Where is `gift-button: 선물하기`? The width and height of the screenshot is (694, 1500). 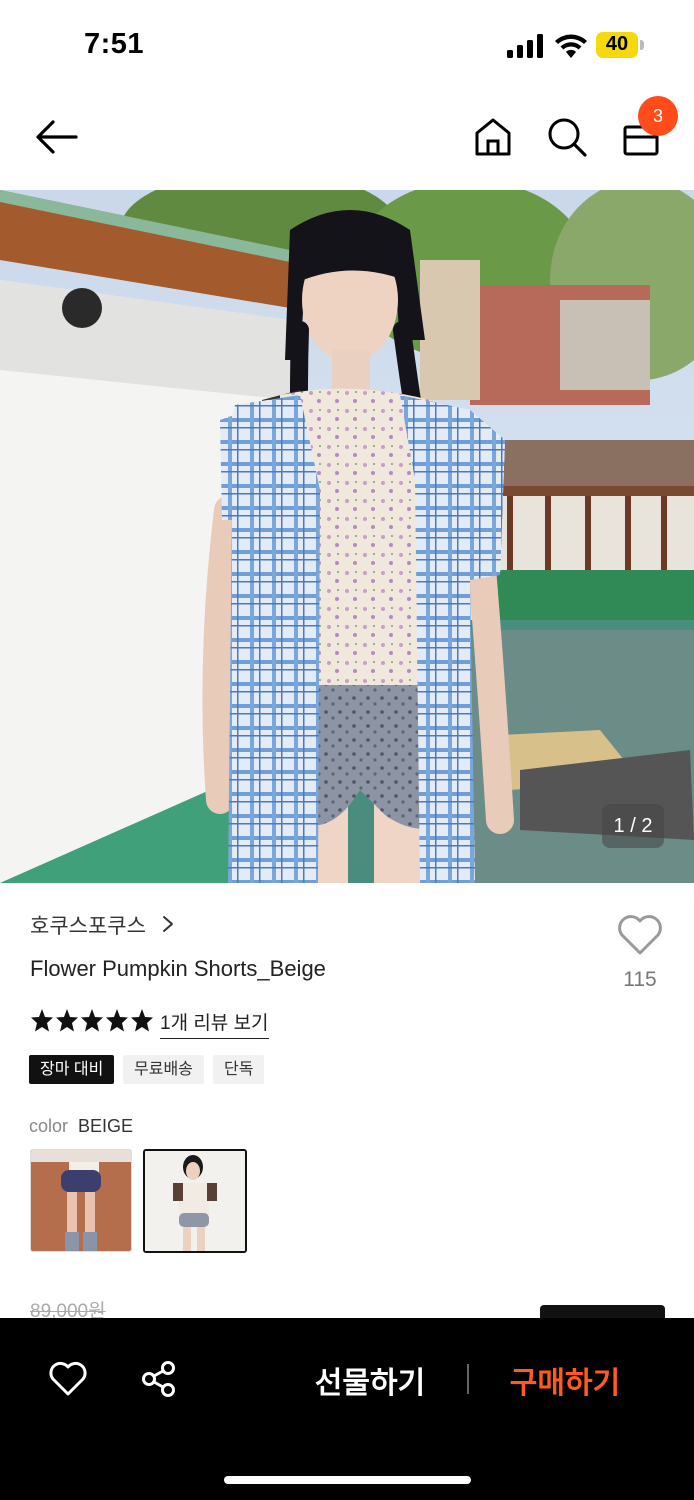
gift-button: 선물하기 is located at coordinates (370, 1380).